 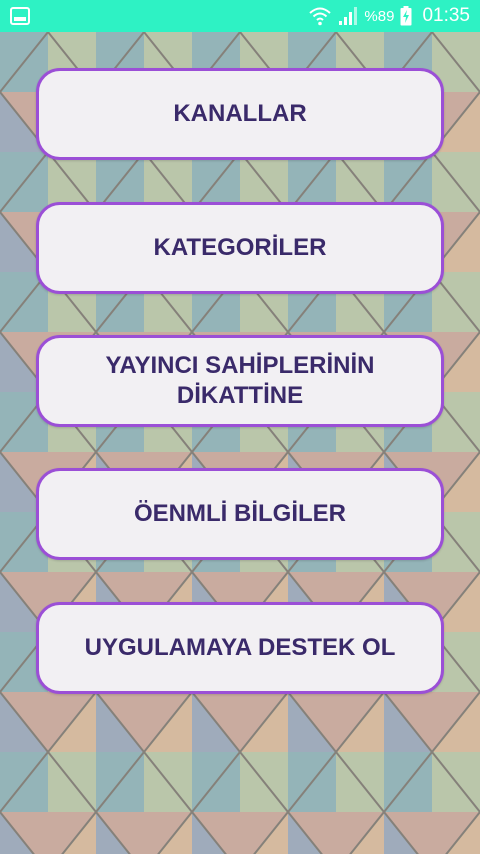 I want to click on signal-icon, so click(x=348, y=16).